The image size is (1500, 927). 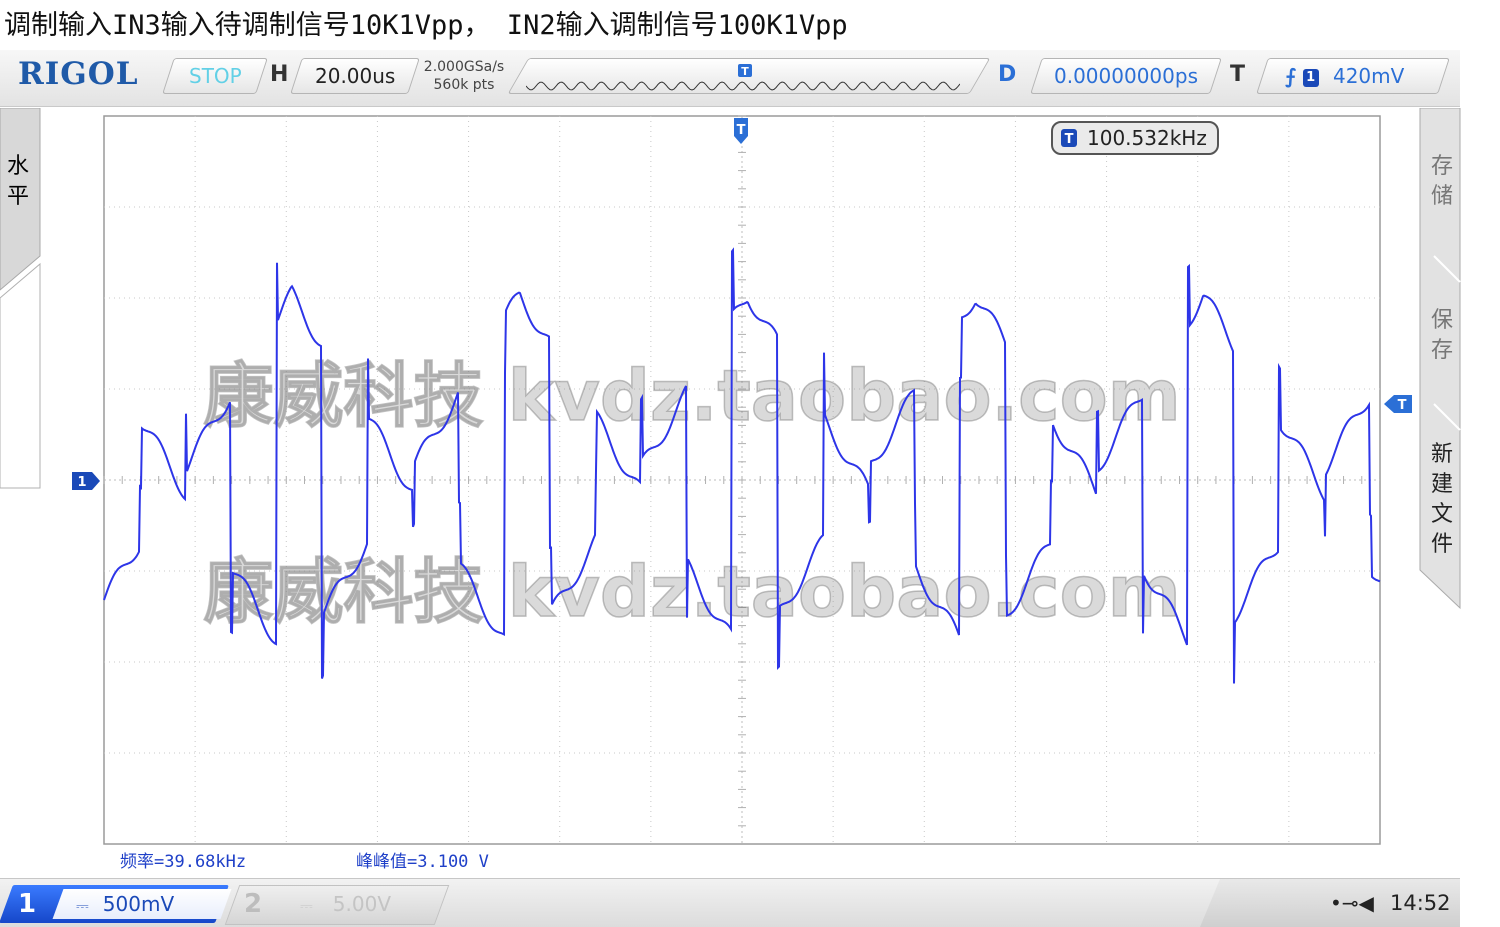 I want to click on ch1-number: 1, so click(x=27, y=904).